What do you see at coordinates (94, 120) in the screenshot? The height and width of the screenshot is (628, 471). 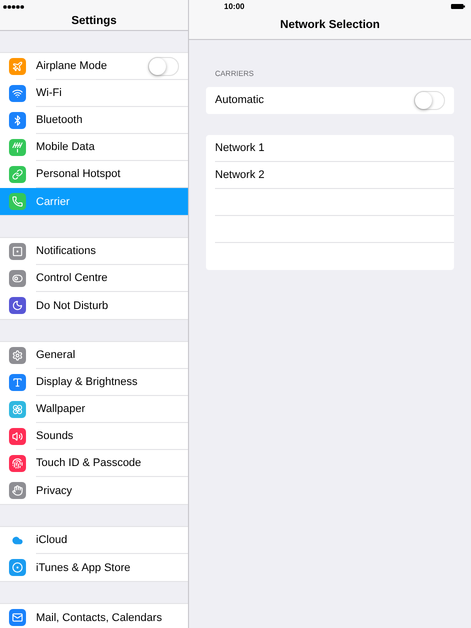 I see `settings-row: Bluetooth` at bounding box center [94, 120].